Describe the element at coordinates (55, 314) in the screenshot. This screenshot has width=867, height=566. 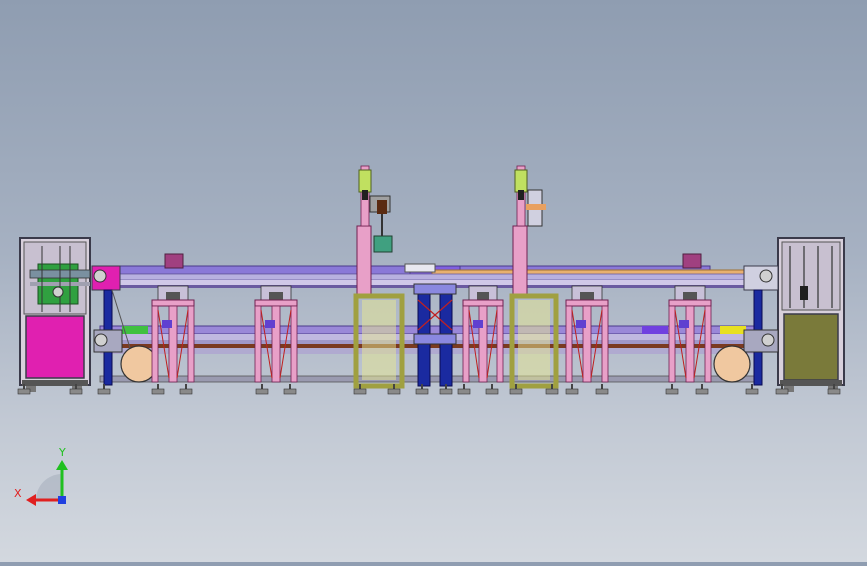
I see `left-end-station` at that location.